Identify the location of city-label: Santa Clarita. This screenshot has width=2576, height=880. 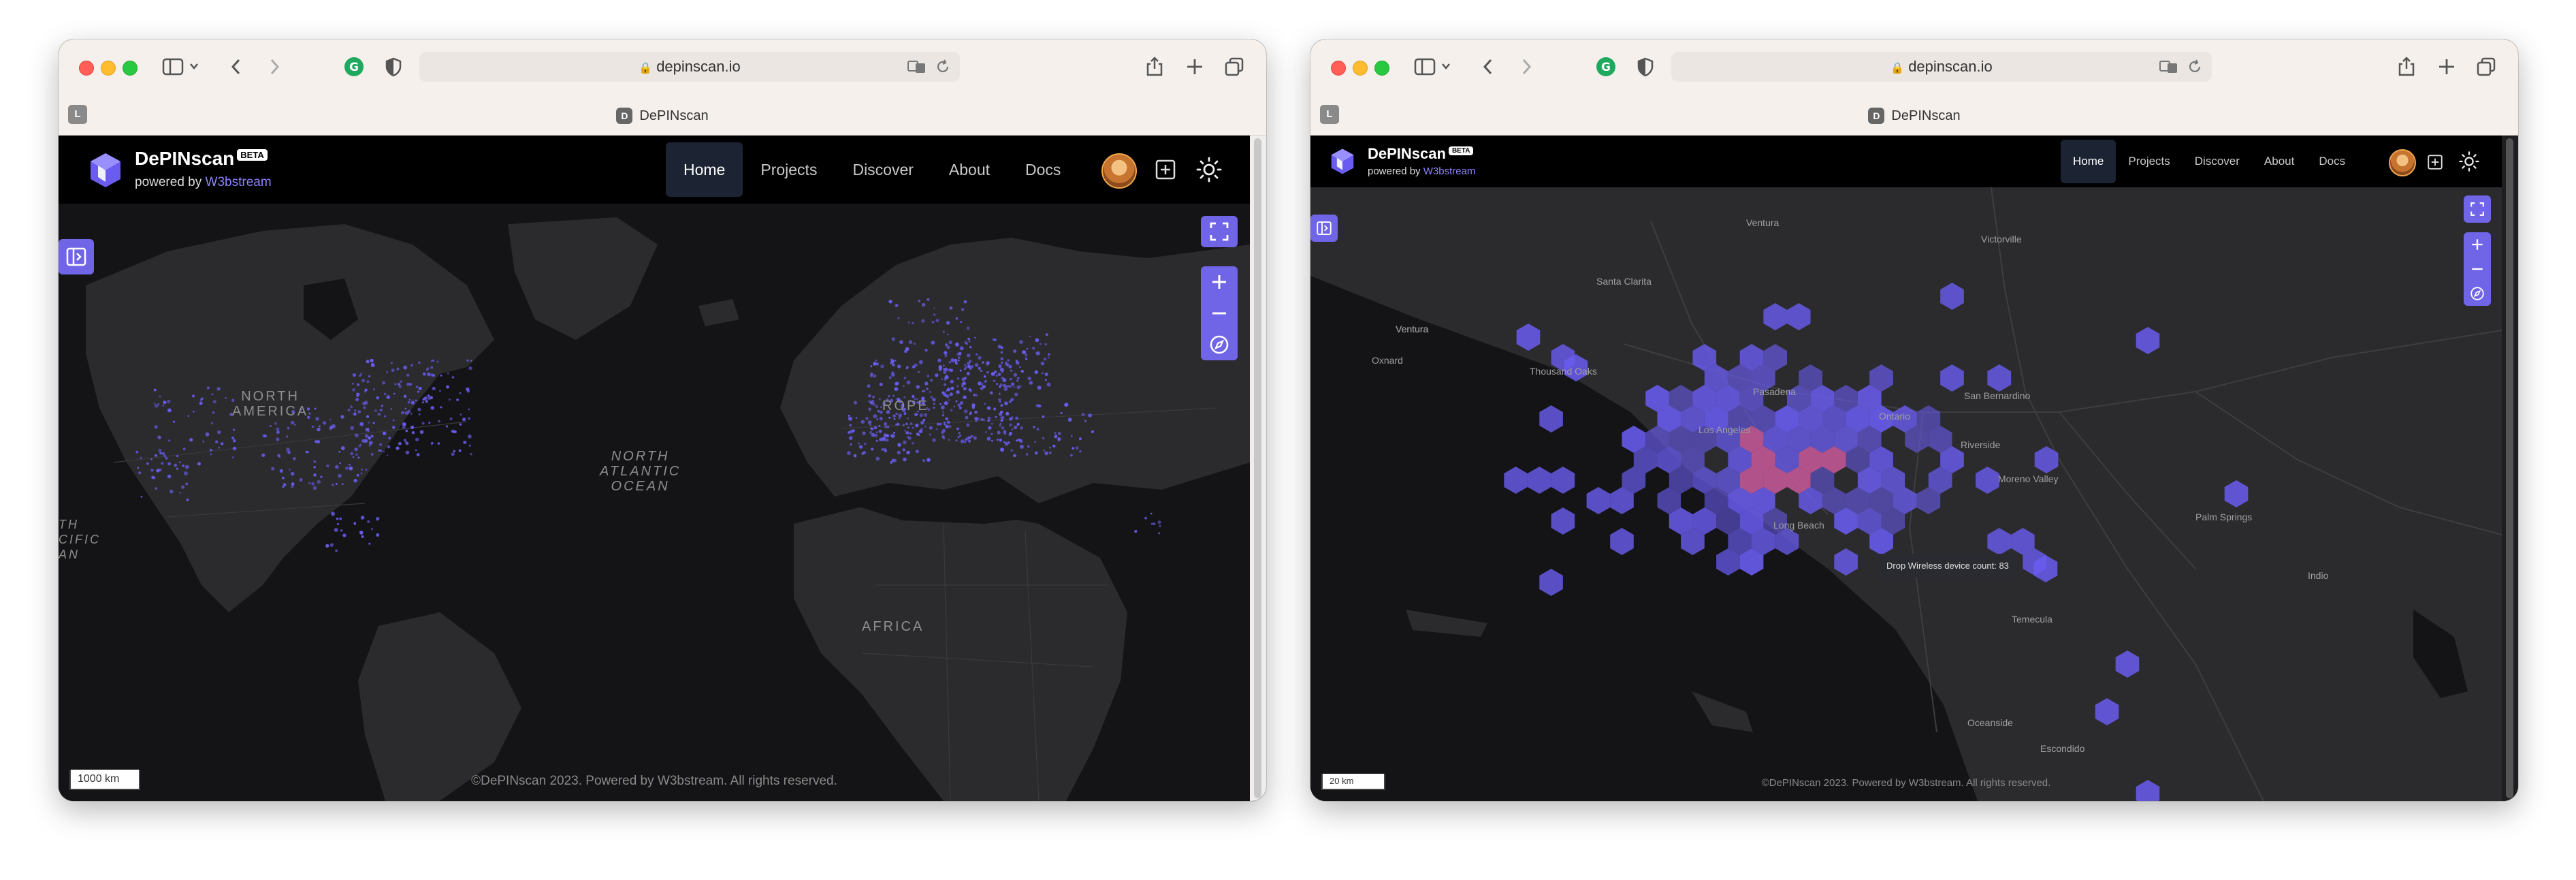
(1624, 281).